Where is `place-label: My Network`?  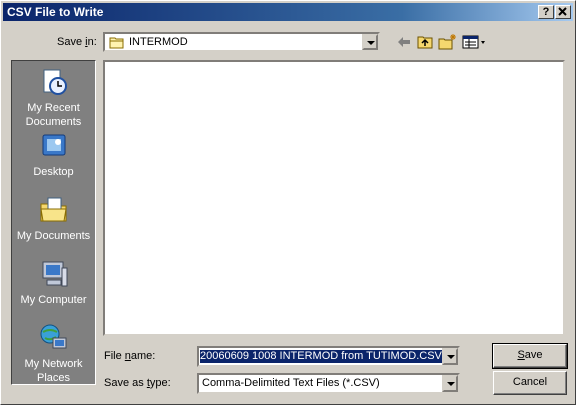
place-label: My Network is located at coordinates (53, 364).